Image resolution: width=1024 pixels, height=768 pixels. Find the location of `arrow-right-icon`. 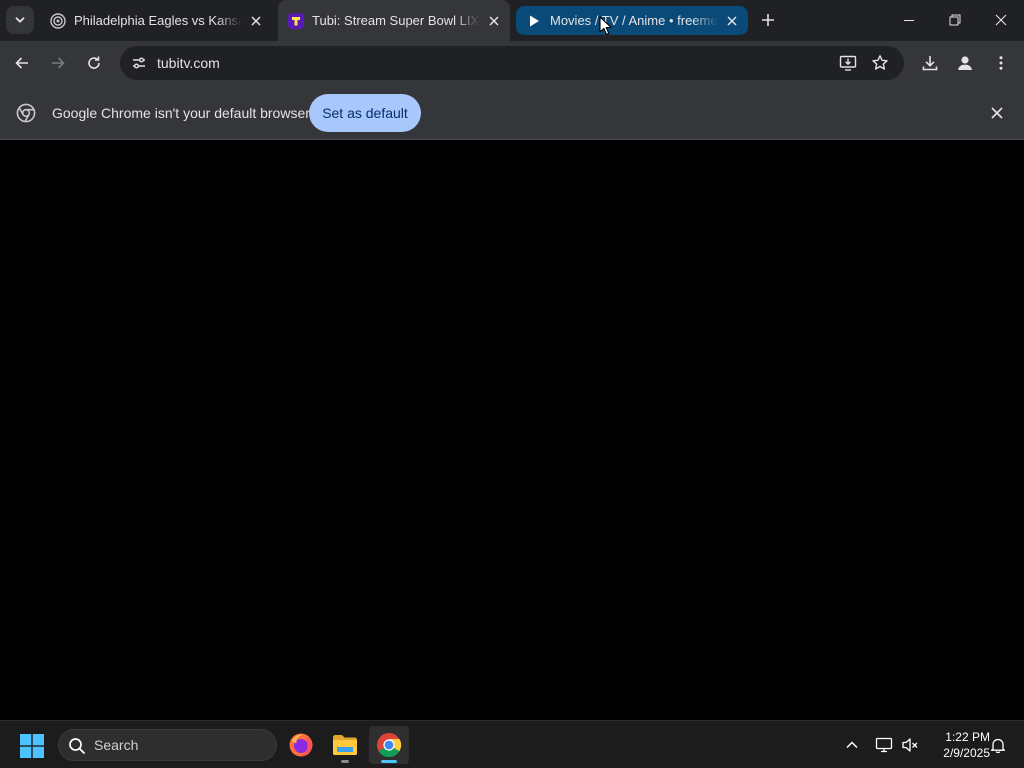

arrow-right-icon is located at coordinates (58, 63).